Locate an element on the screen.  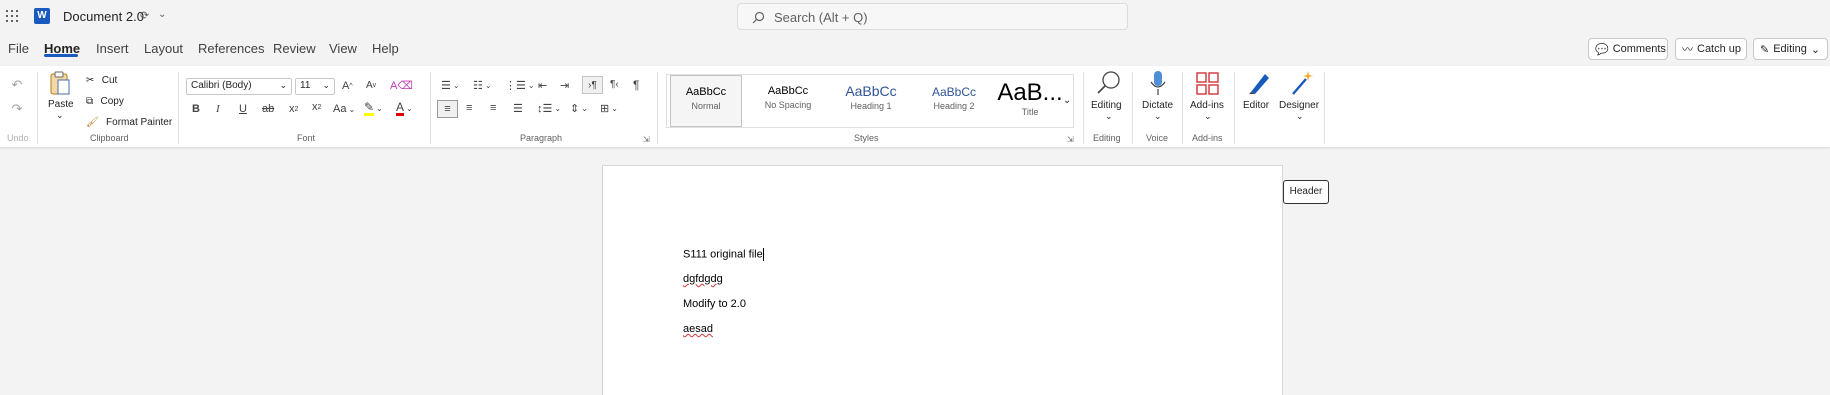
increase-indent-icon: ⇥ is located at coordinates (564, 85).